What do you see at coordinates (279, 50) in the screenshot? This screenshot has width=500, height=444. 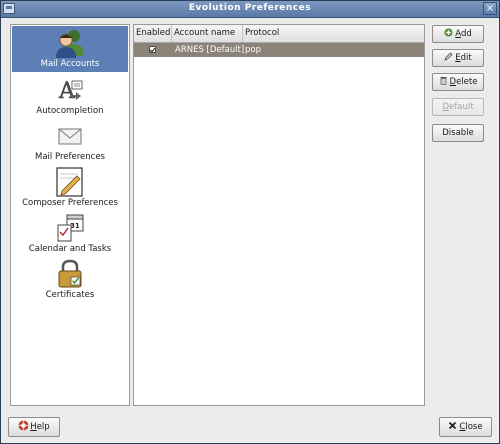 I see `table-row: ARNES [Default] pop` at bounding box center [279, 50].